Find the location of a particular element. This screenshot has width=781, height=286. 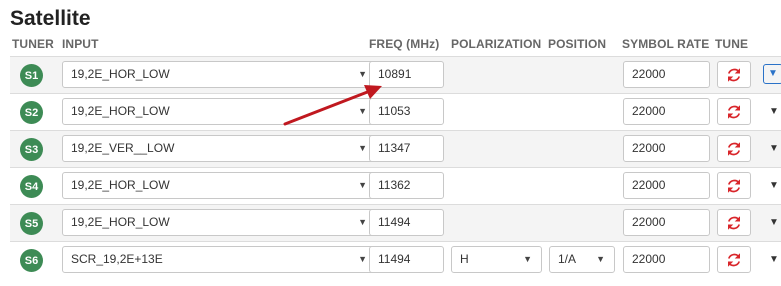

tuner-row-s3: S3 19,2E_VER__LOW ▼ 11347 22000 ▼ is located at coordinates (395, 149).